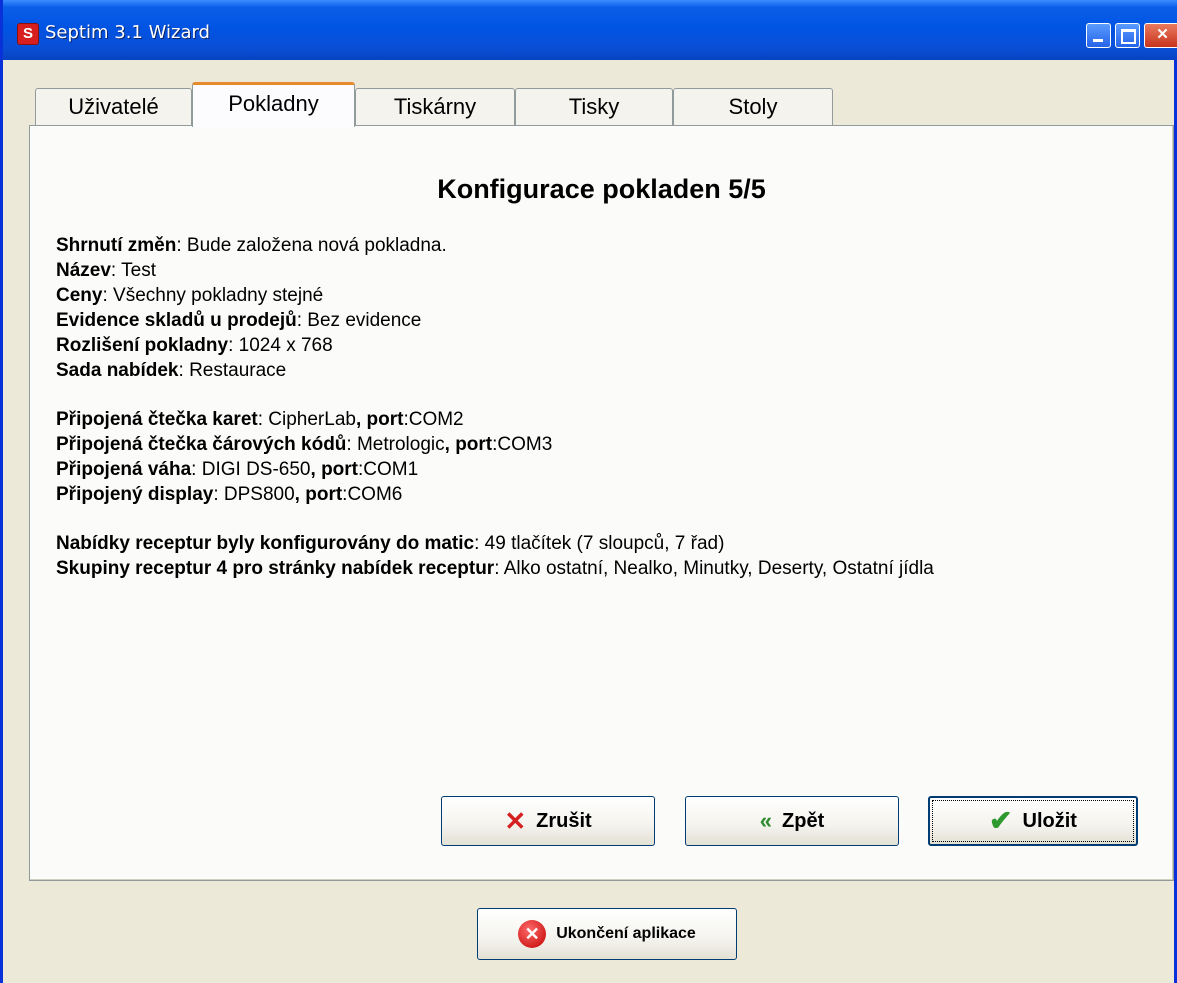 This screenshot has width=1177, height=983. I want to click on tab-tisky: Tisky, so click(594, 107).